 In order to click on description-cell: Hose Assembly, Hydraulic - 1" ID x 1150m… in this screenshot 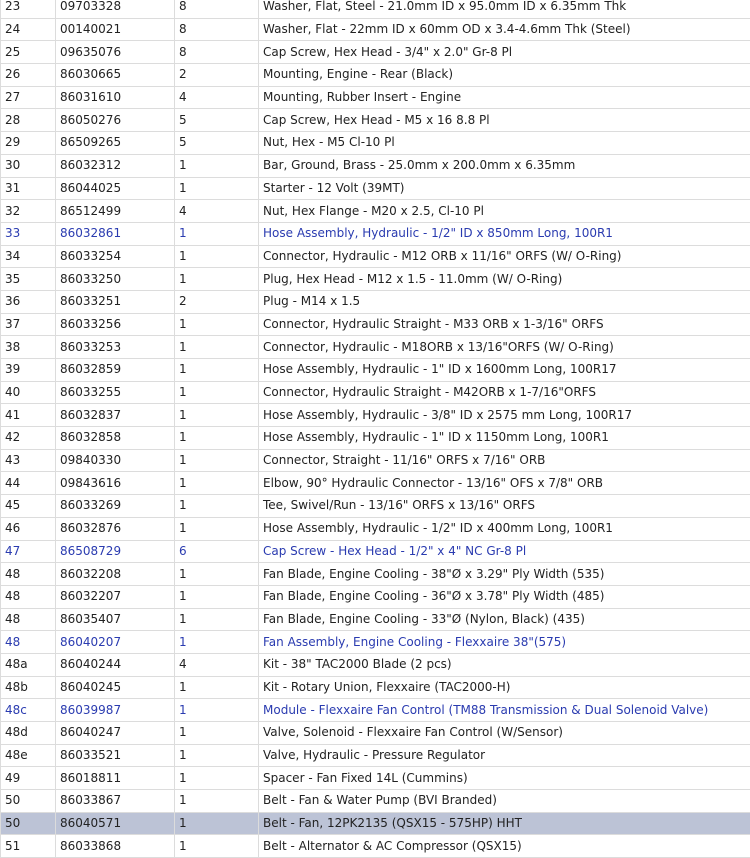, I will do `click(504, 438)`.